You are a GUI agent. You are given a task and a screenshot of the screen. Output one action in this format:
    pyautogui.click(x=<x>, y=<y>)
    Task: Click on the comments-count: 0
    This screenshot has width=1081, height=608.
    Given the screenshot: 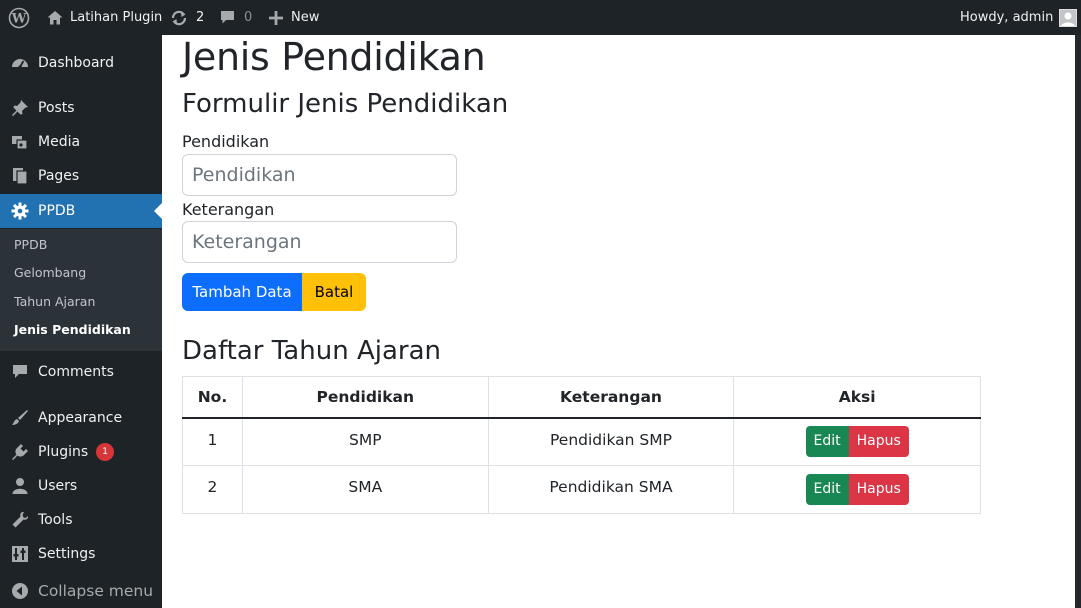 What is the action you would take?
    pyautogui.click(x=248, y=17)
    